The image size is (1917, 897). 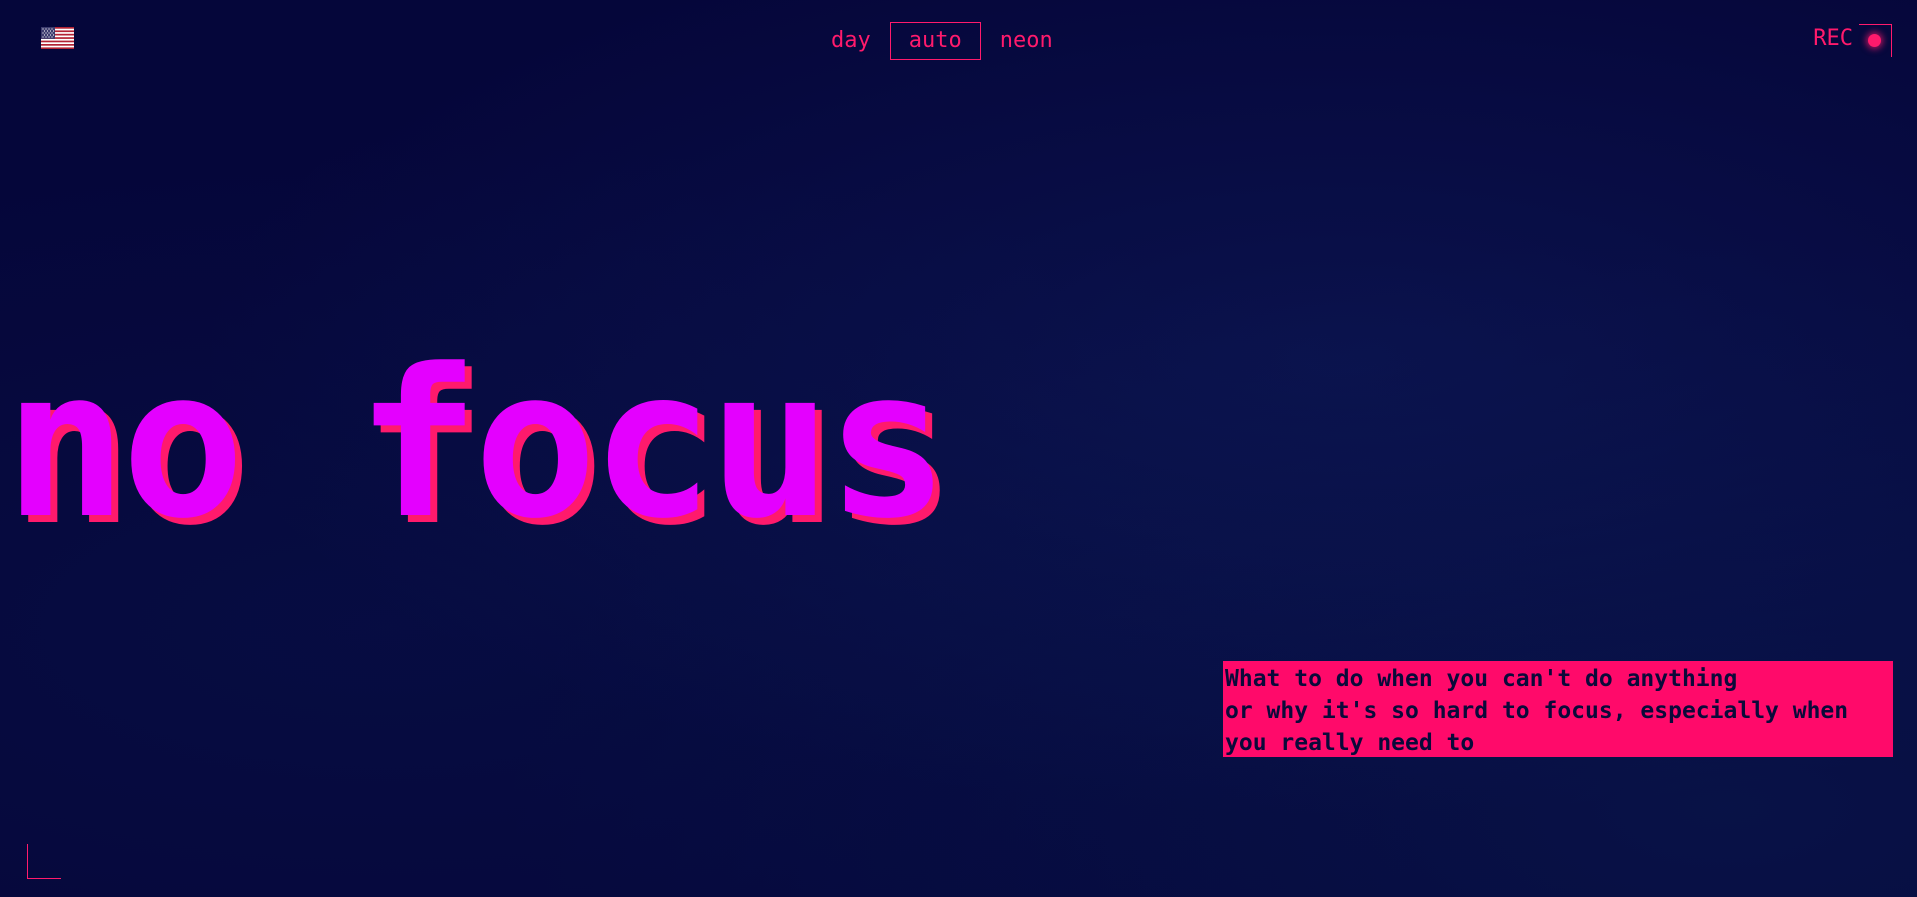 I want to click on theme-option-neon: neon, so click(x=1026, y=41).